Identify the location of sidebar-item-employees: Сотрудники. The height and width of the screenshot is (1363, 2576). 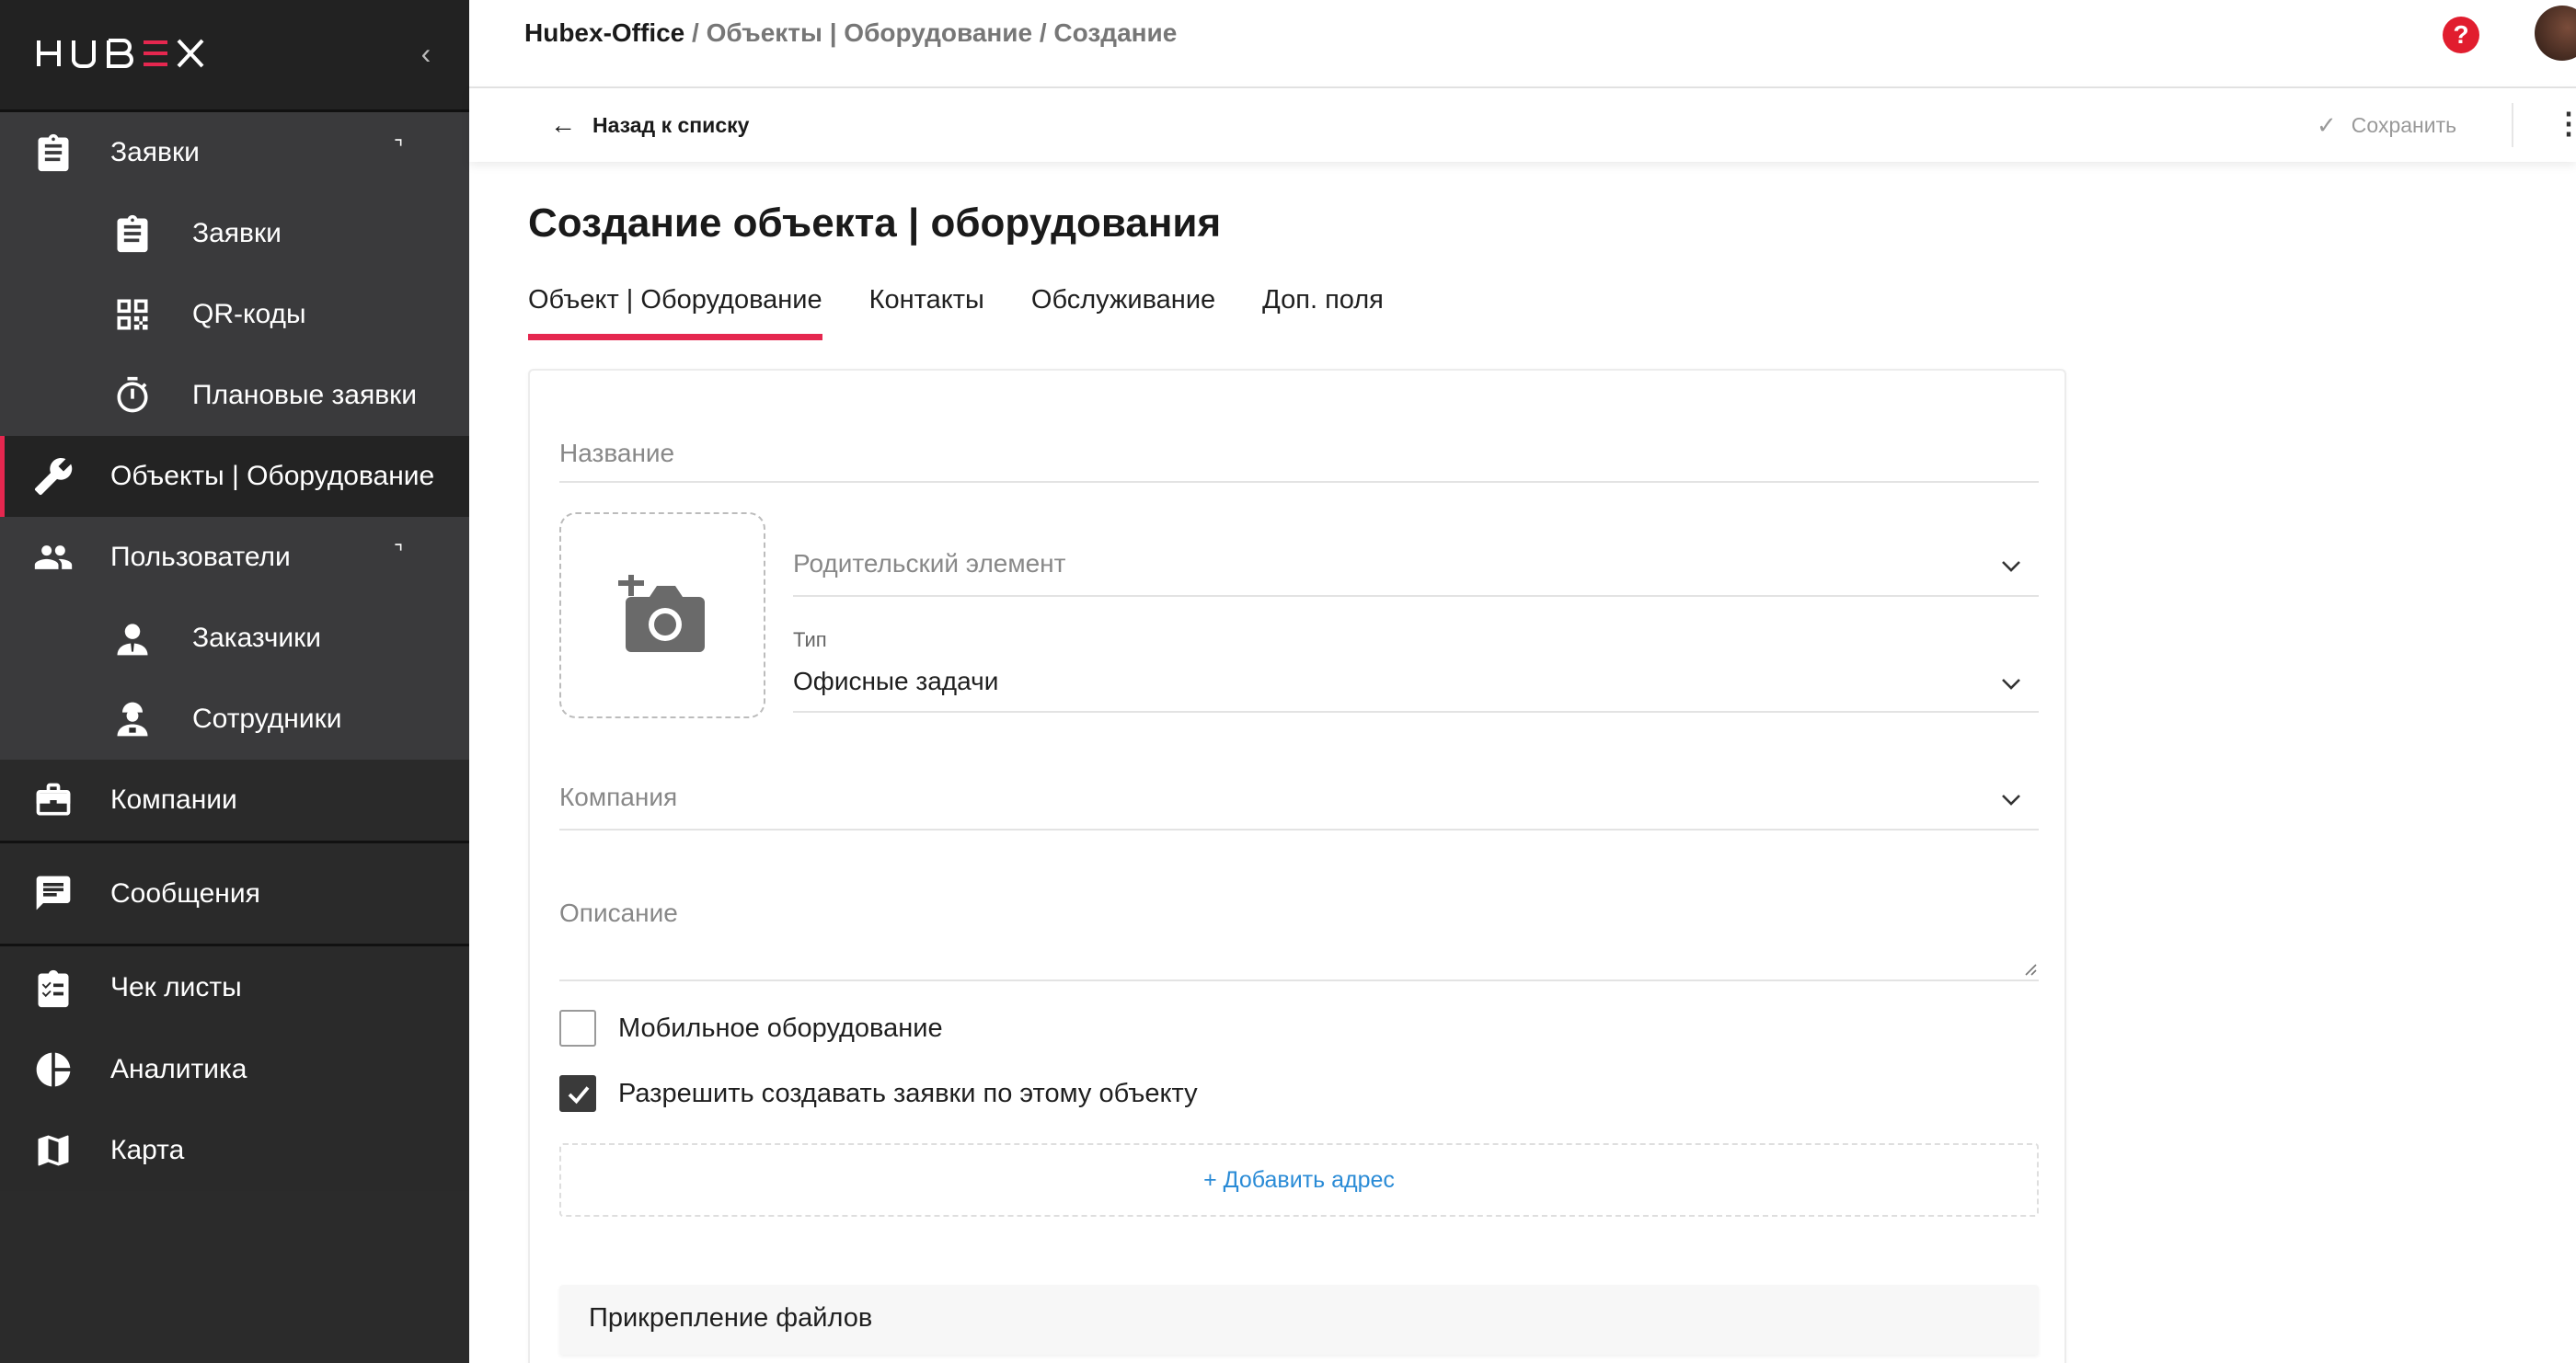
(234, 719).